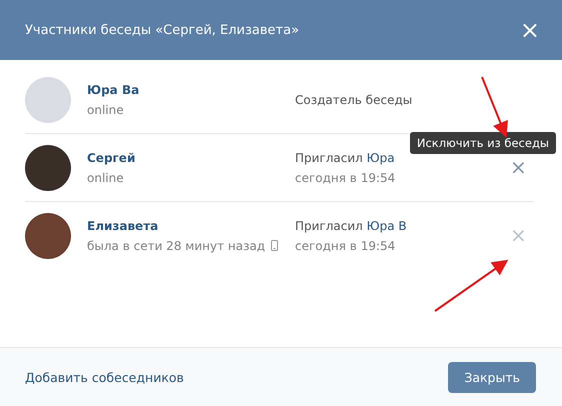 The width and height of the screenshot is (562, 406). What do you see at coordinates (354, 99) in the screenshot?
I see `role-text: Создатель беседы` at bounding box center [354, 99].